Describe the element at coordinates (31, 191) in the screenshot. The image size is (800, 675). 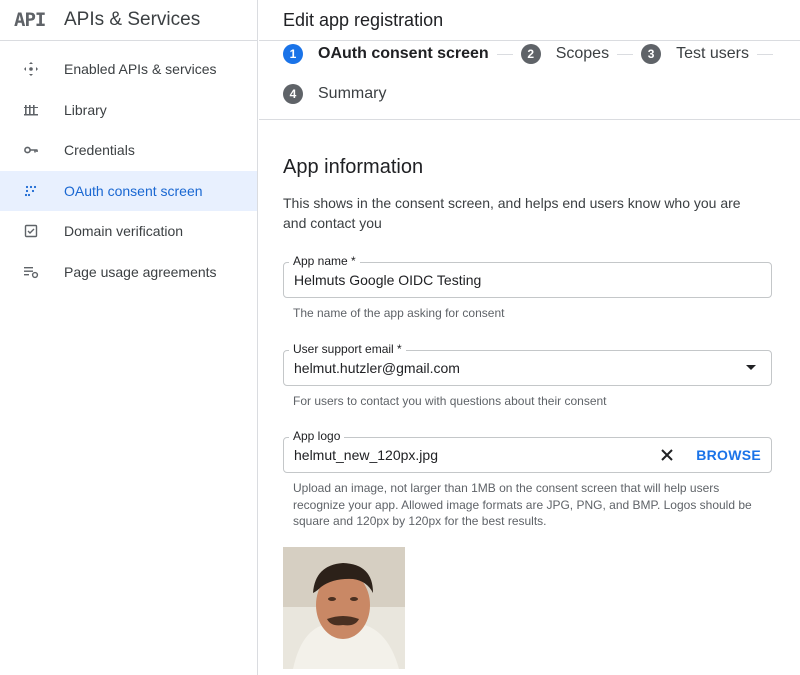
I see `dotted-grid-icon` at that location.